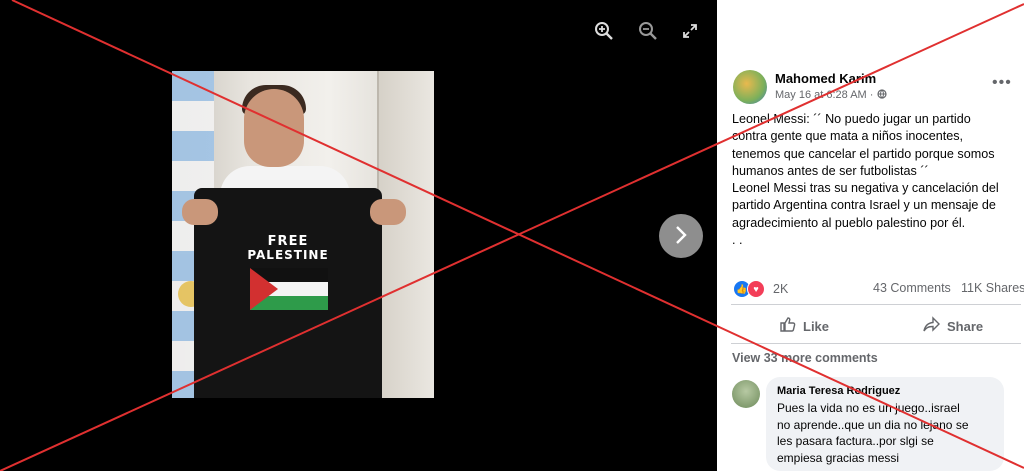  I want to click on chevron-right-icon, so click(681, 236).